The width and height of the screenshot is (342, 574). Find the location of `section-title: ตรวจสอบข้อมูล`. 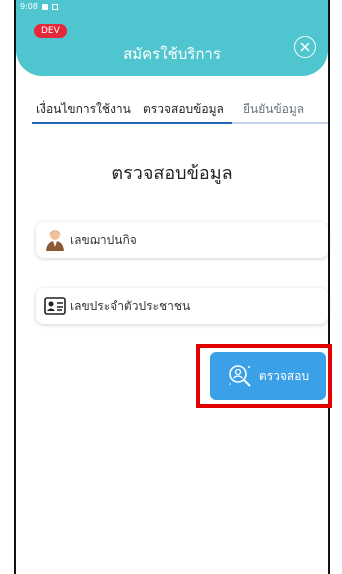

section-title: ตรวจสอบข้อมูล is located at coordinates (172, 173).